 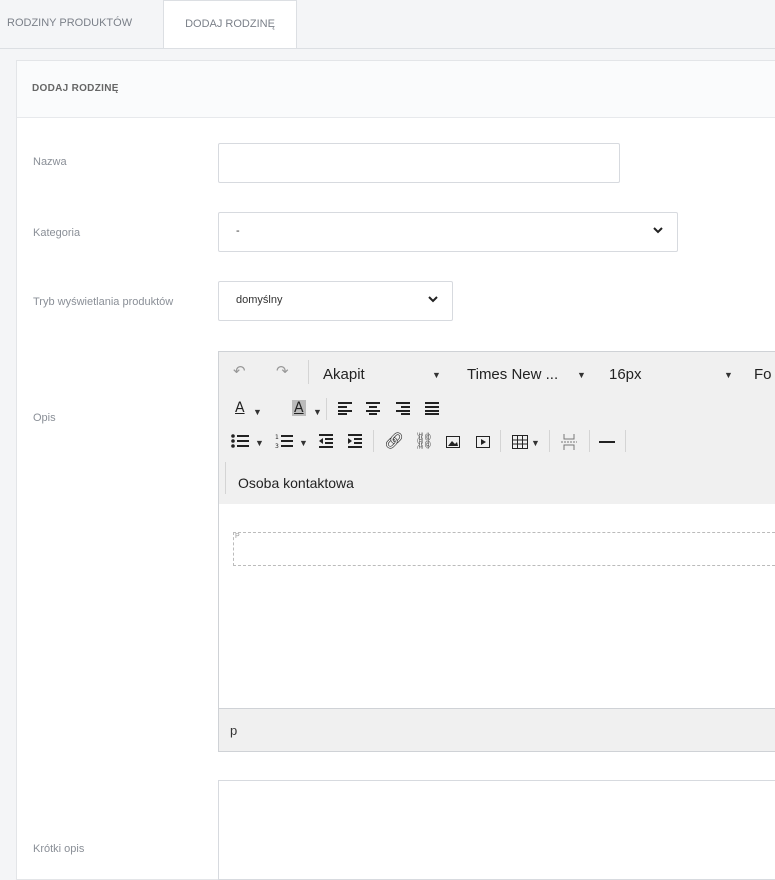 I want to click on bullet-list-icon, so click(x=240, y=441).